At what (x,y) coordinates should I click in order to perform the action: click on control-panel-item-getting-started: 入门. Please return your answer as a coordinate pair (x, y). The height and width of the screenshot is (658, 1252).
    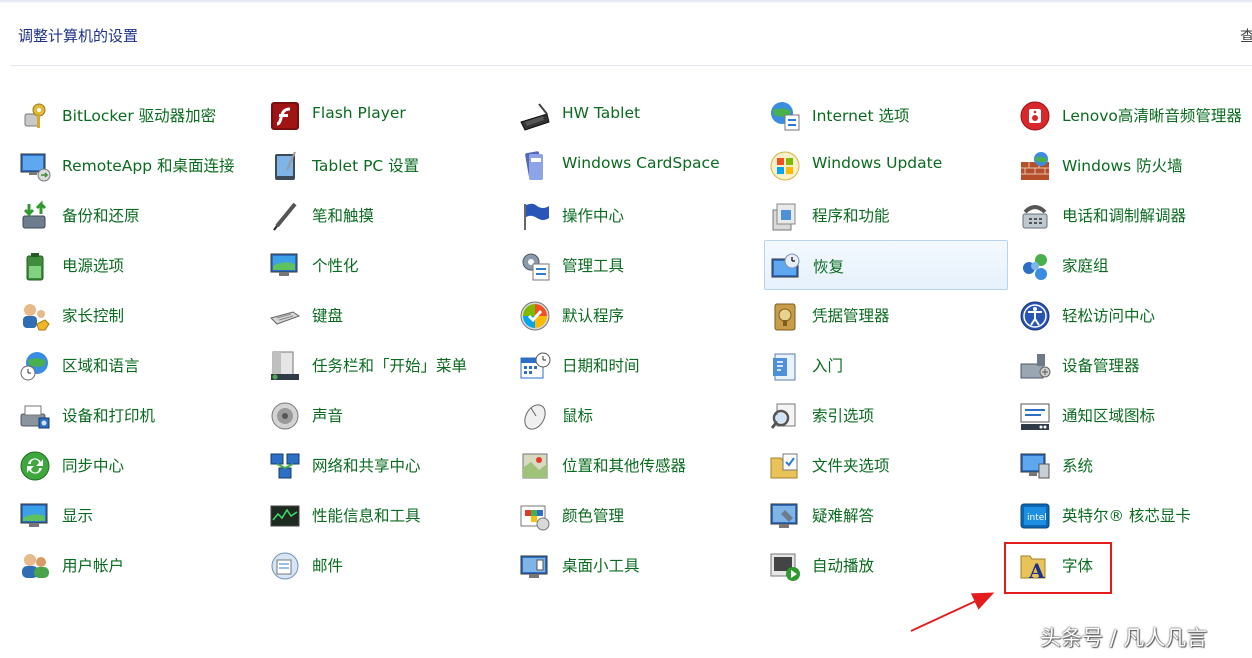
    Looking at the image, I should click on (888, 365).